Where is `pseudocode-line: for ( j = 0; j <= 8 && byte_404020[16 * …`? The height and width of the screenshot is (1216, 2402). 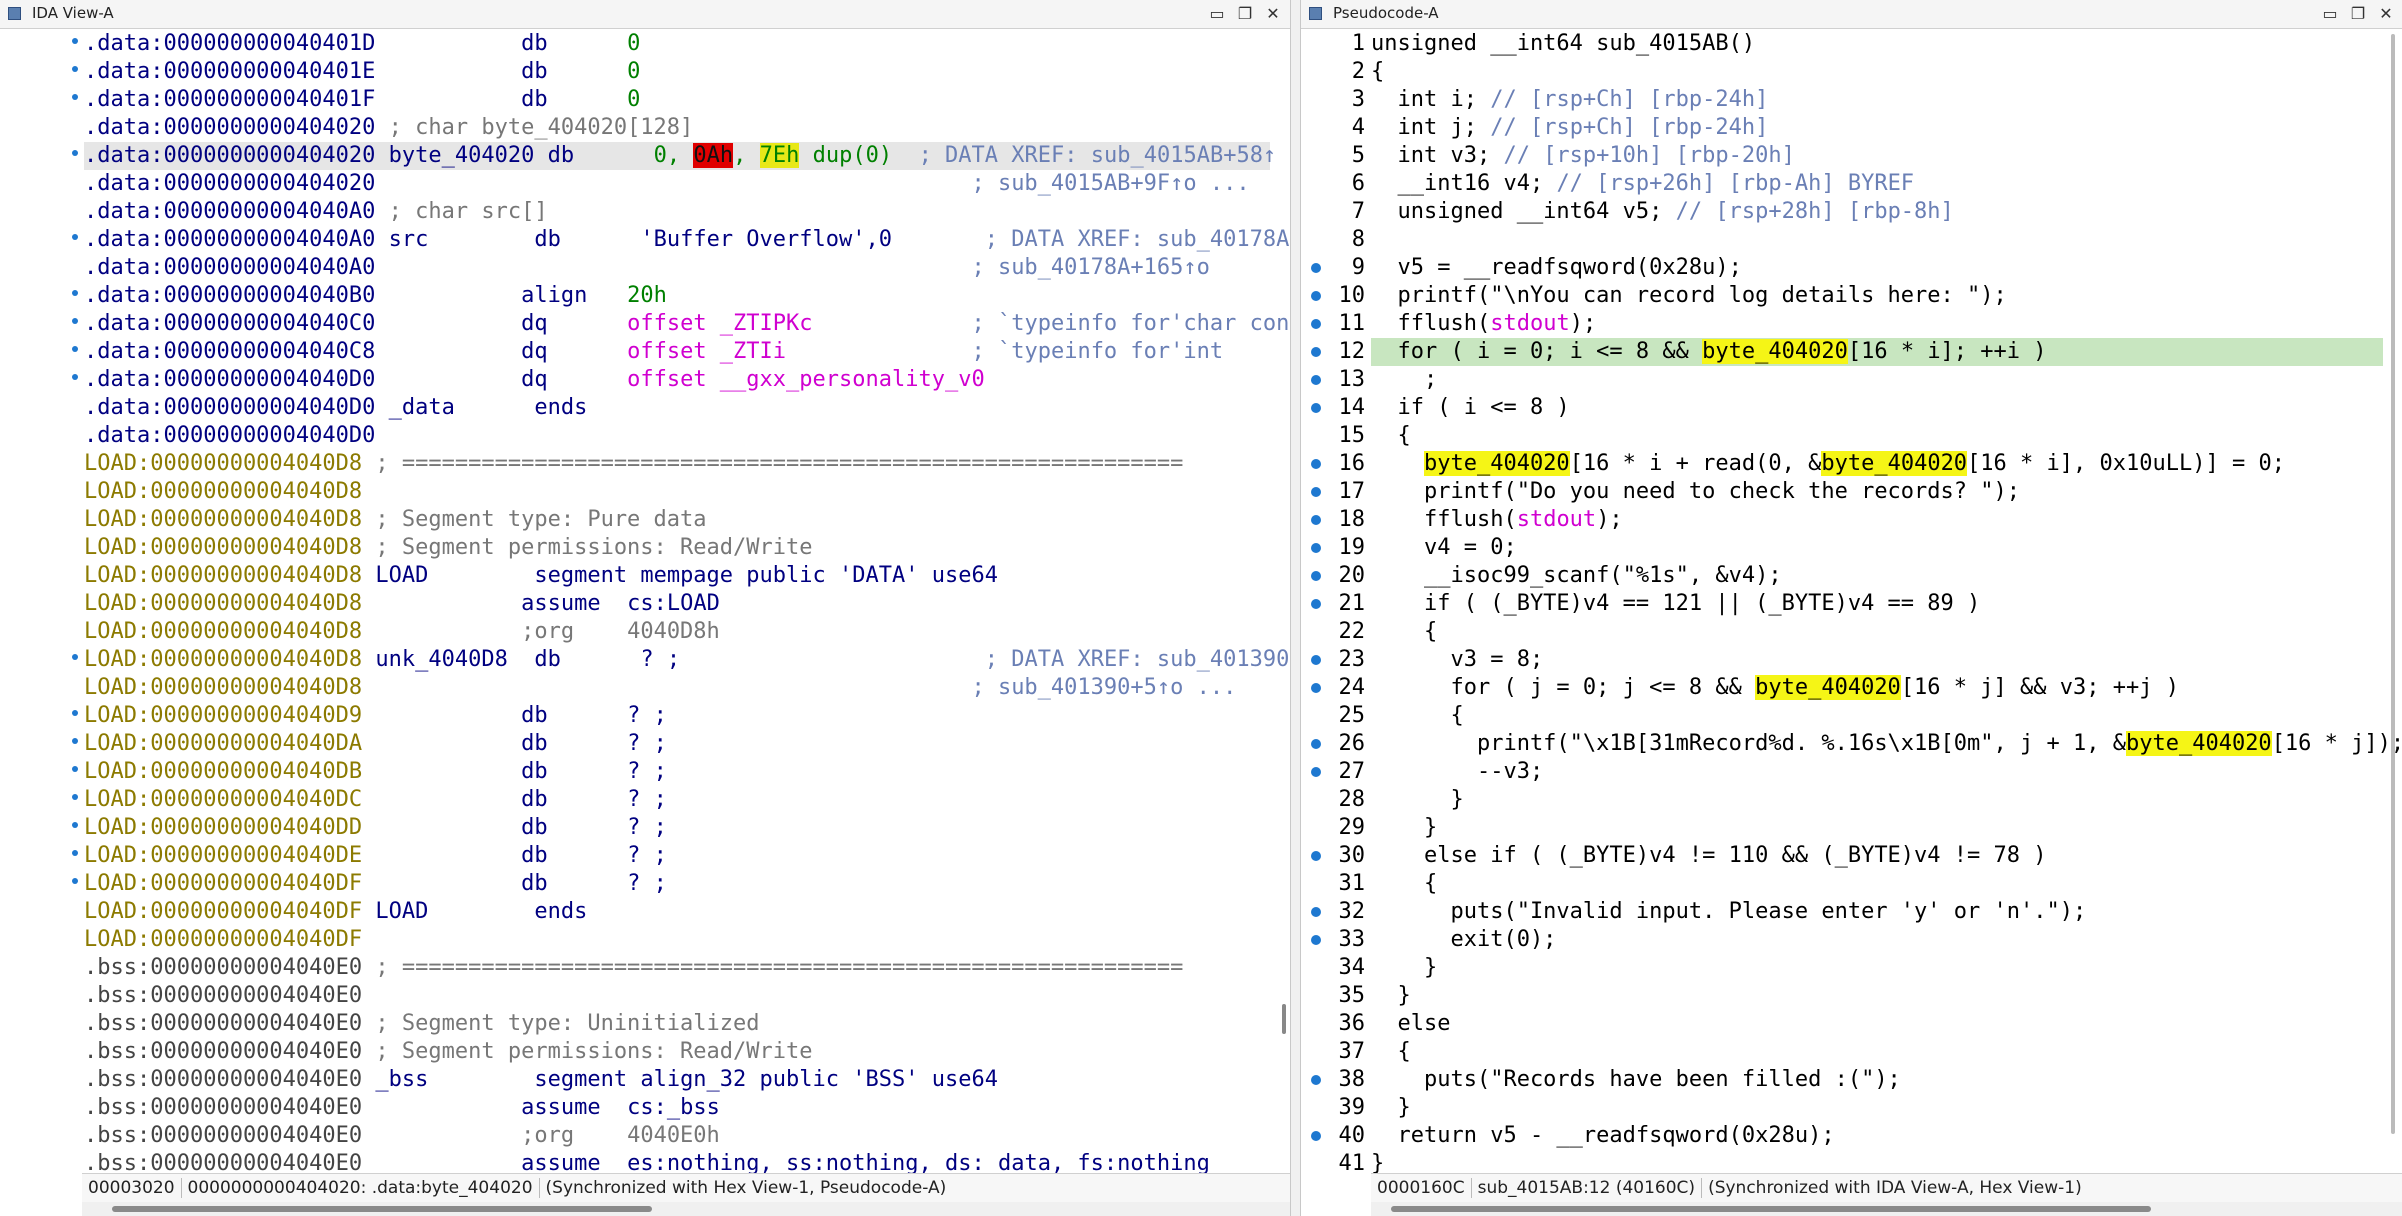
pseudocode-line: for ( j = 0; j <= 8 && byte_404020[16 * … is located at coordinates (1877, 688).